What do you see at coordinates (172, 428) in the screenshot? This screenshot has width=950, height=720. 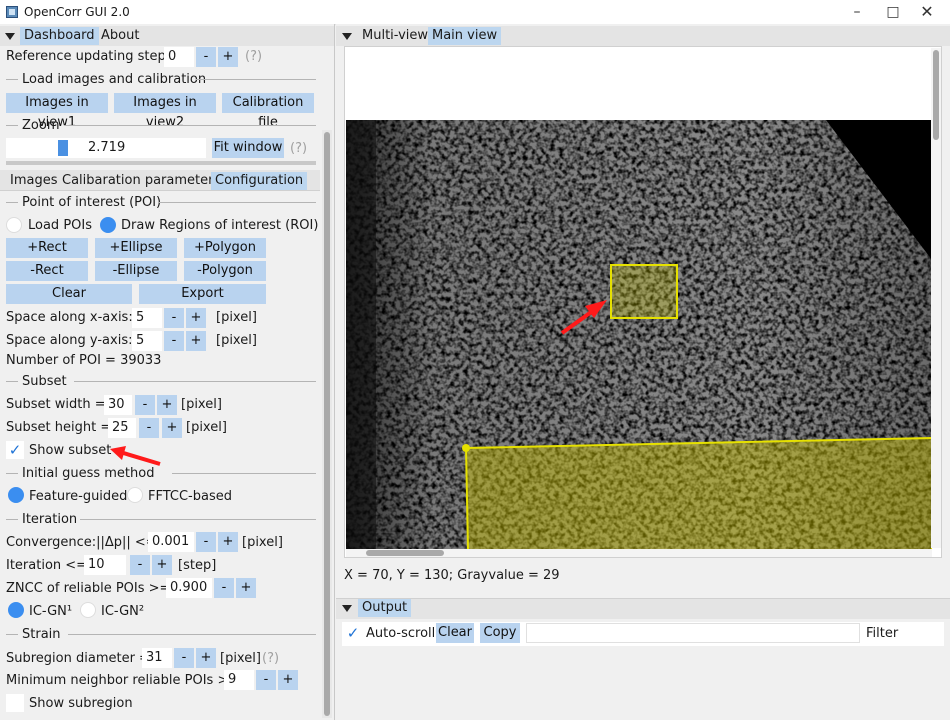 I see `subset-height-plus: +` at bounding box center [172, 428].